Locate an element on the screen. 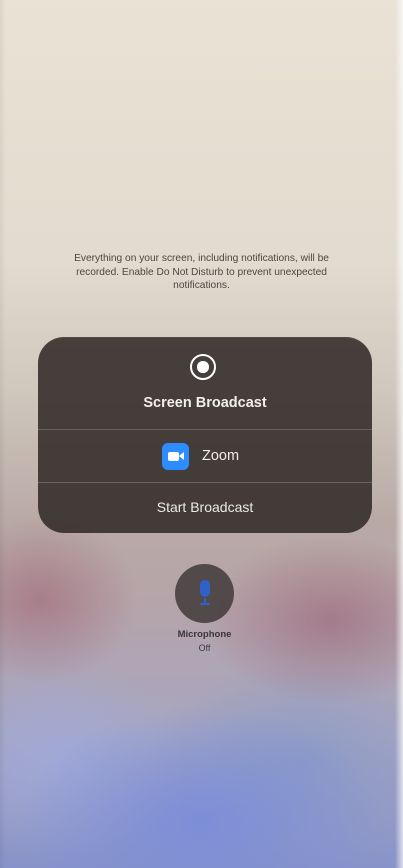 The width and height of the screenshot is (403, 868). record-dot is located at coordinates (203, 367).